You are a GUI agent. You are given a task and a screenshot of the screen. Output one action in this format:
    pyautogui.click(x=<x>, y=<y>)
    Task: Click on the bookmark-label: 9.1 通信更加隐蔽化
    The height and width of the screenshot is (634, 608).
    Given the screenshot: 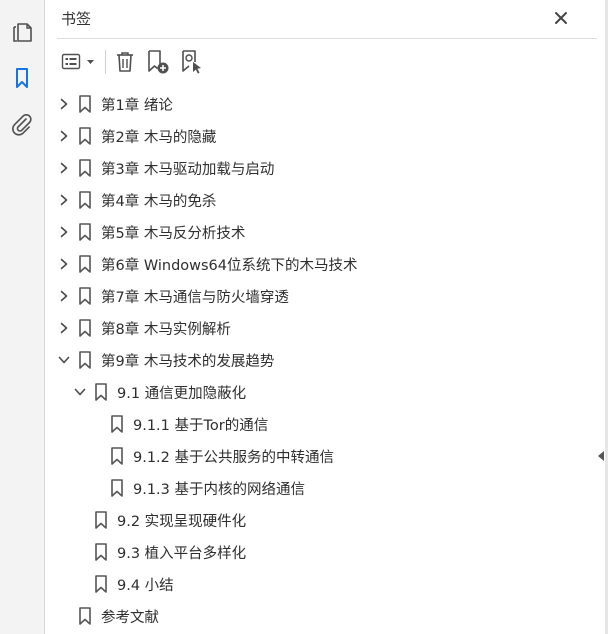 What is the action you would take?
    pyautogui.click(x=181, y=392)
    